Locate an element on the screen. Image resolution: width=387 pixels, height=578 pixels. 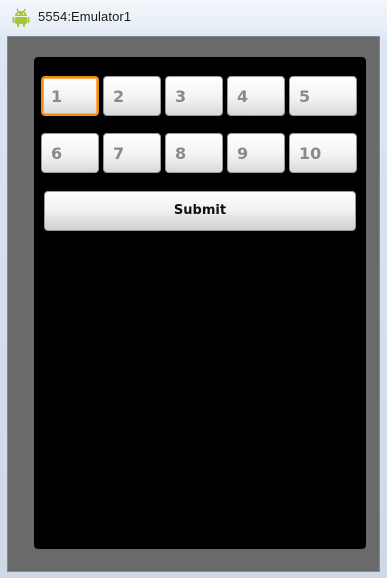
android-icon is located at coordinates (21, 17).